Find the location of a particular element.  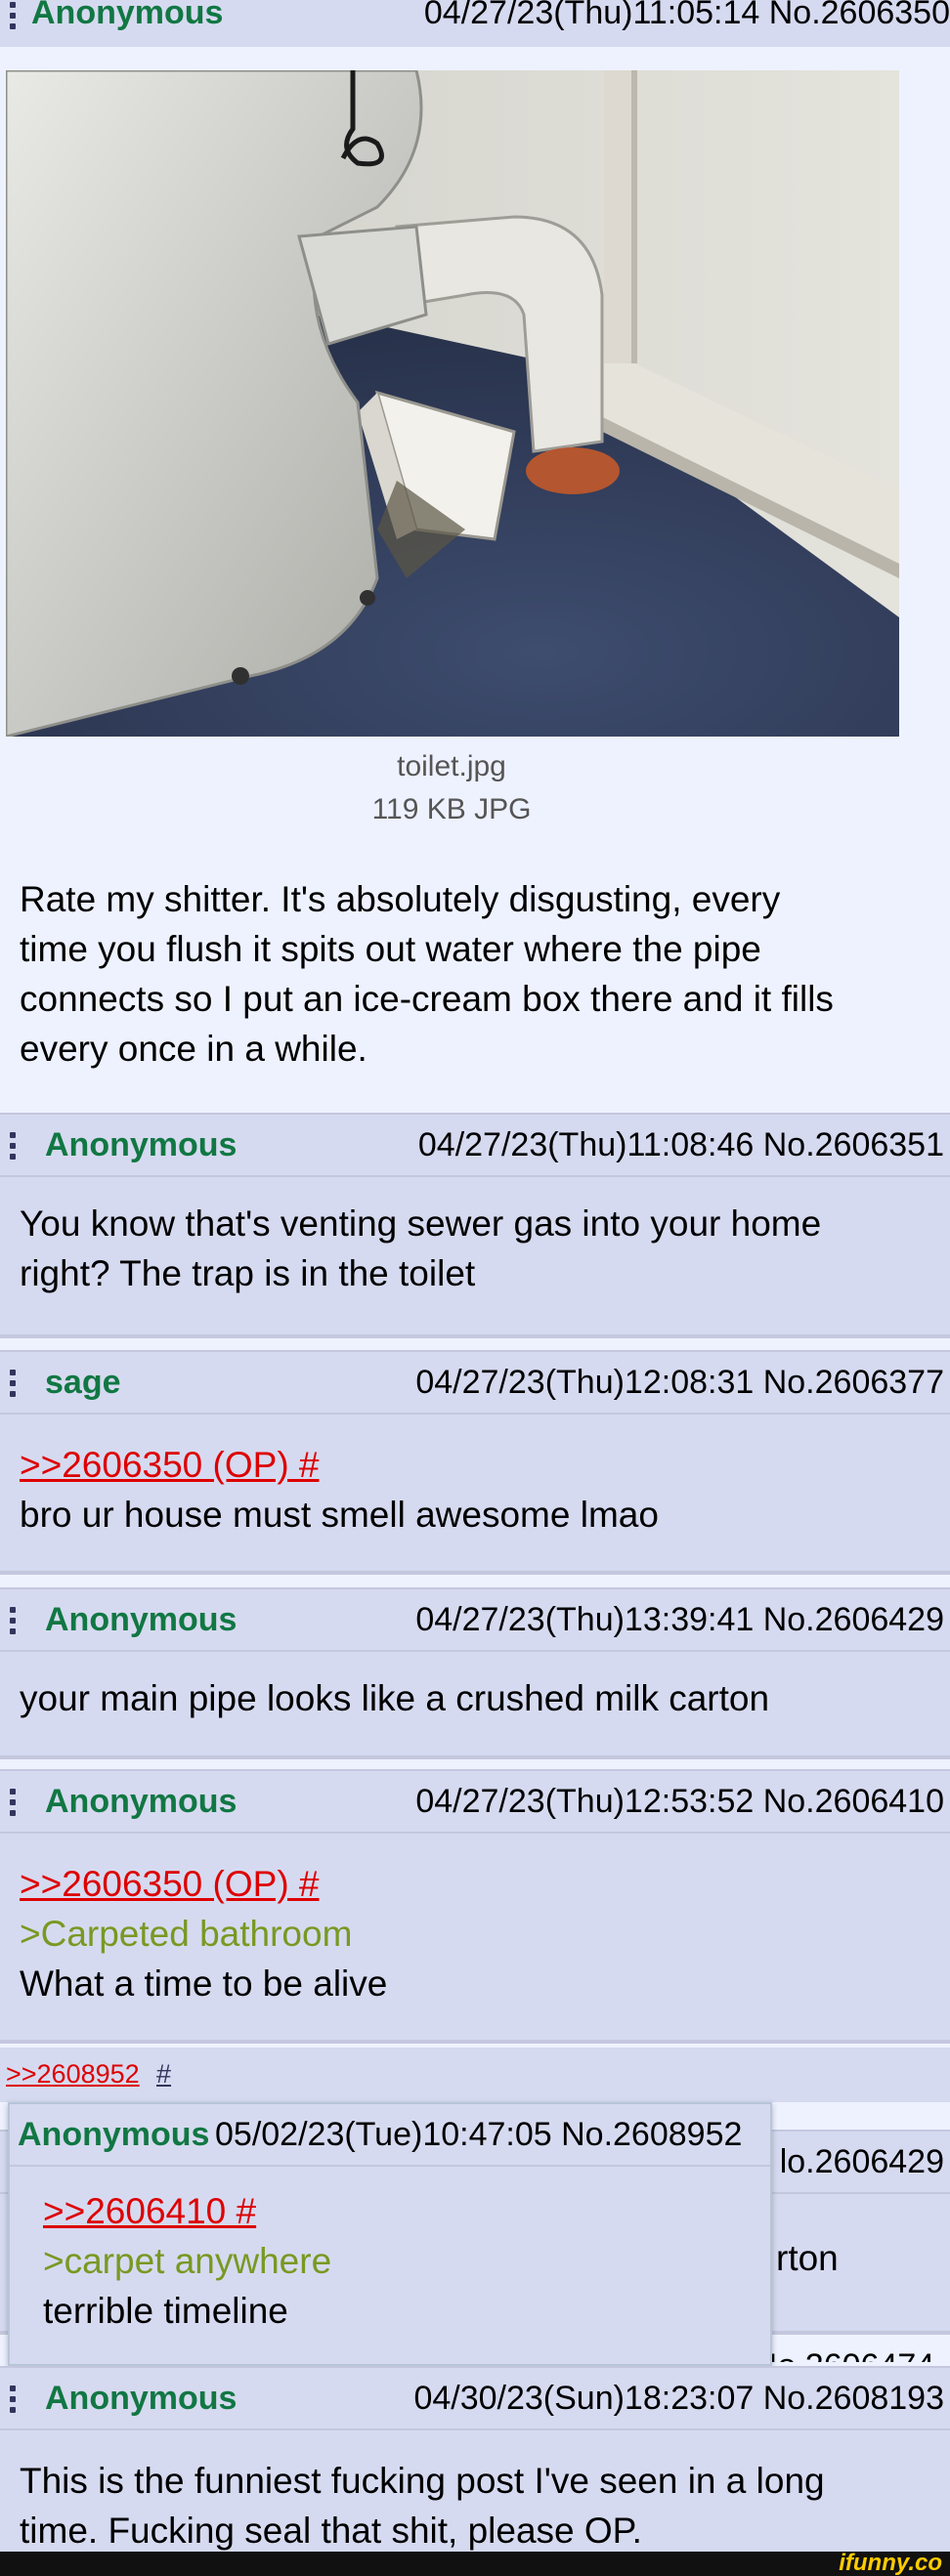

comment-line: bro ur house must smell awesome lmao is located at coordinates (339, 1515).